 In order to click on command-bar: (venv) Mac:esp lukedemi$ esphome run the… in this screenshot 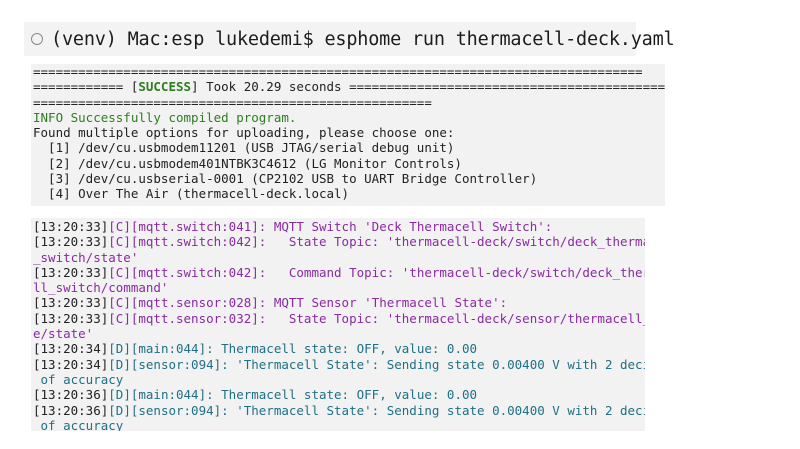, I will do `click(349, 39)`.